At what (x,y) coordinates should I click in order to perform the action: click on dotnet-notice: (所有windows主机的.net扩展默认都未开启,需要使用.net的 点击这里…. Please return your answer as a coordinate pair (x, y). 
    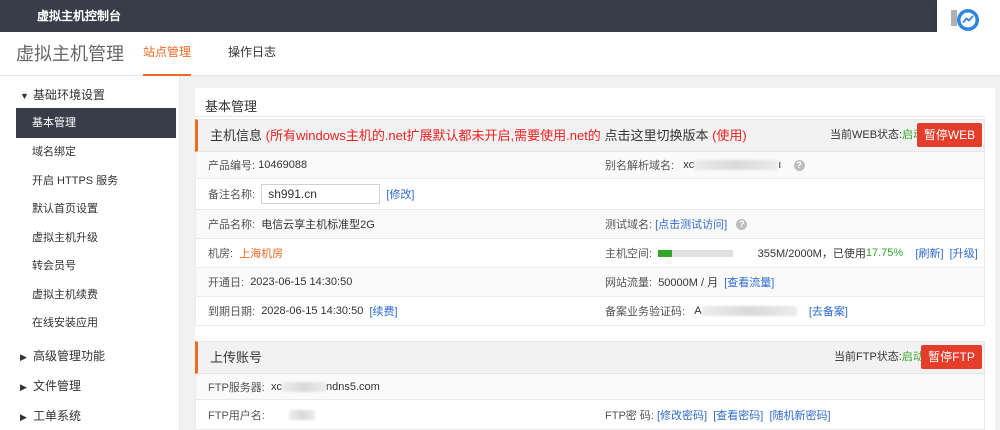
    Looking at the image, I should click on (506, 135).